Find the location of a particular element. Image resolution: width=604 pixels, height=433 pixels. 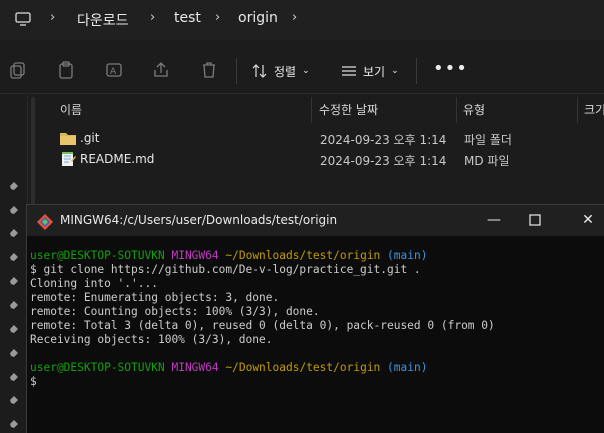

share-icon is located at coordinates (161, 70).